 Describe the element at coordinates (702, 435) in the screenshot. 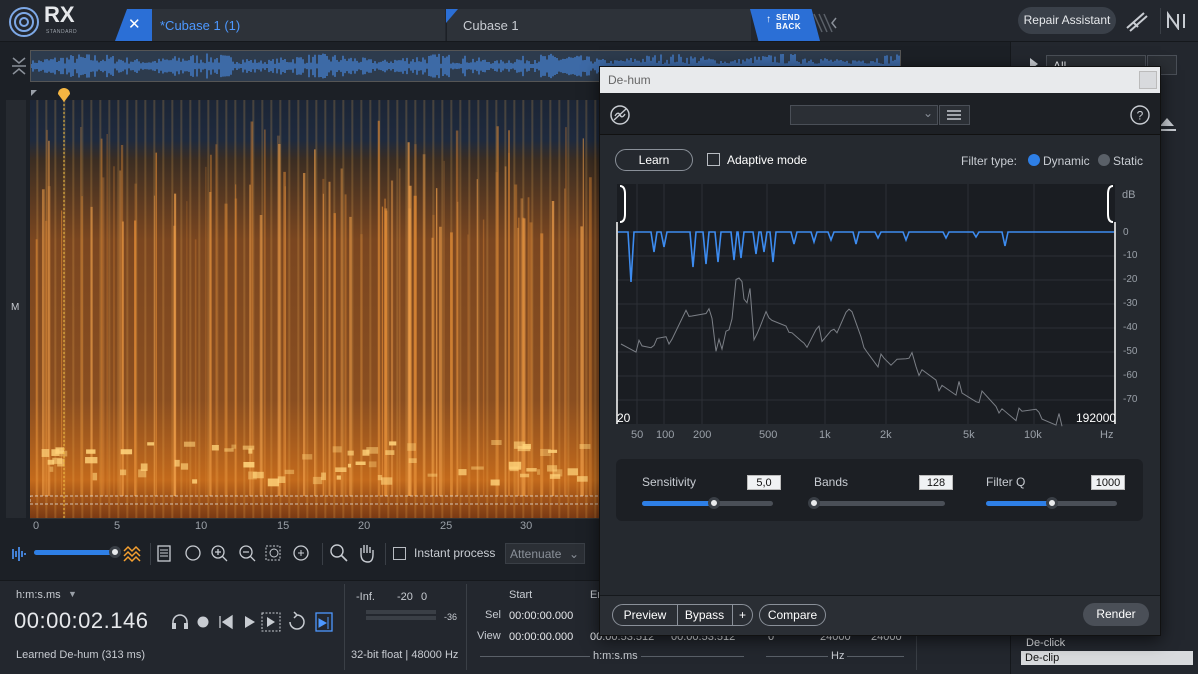

I see `freq-tick: 200` at that location.